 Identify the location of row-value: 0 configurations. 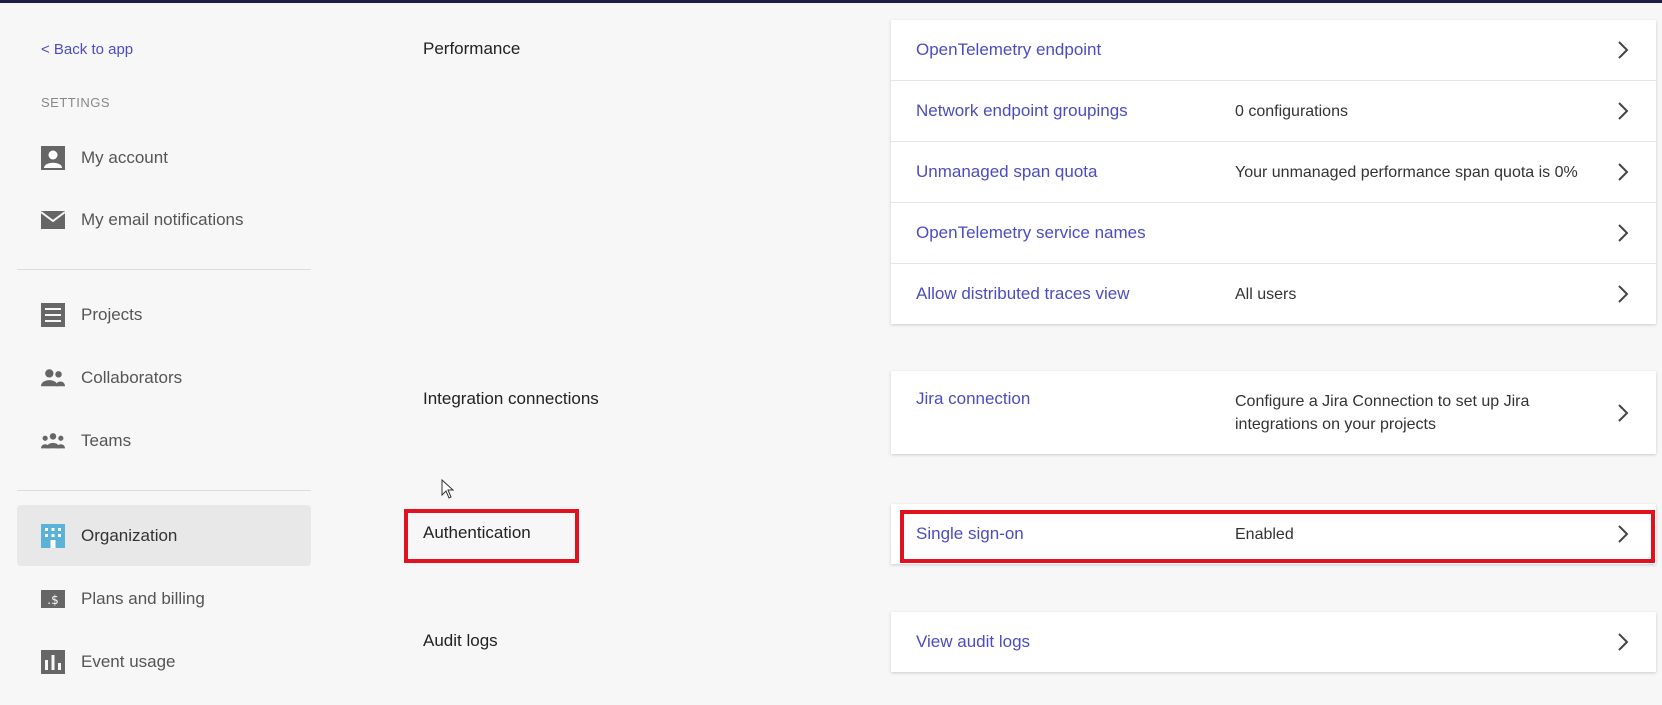
(1291, 111).